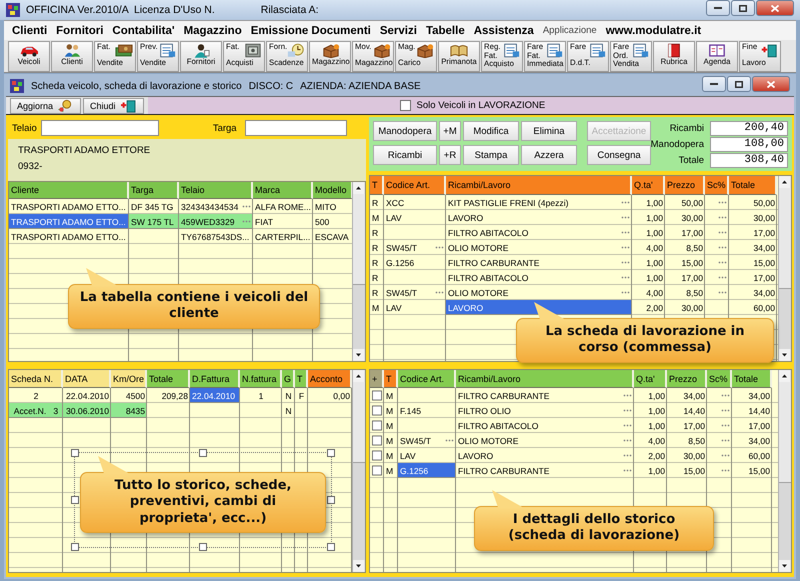 This screenshot has width=800, height=581. What do you see at coordinates (154, 190) in the screenshot?
I see `column-header: Targa` at bounding box center [154, 190].